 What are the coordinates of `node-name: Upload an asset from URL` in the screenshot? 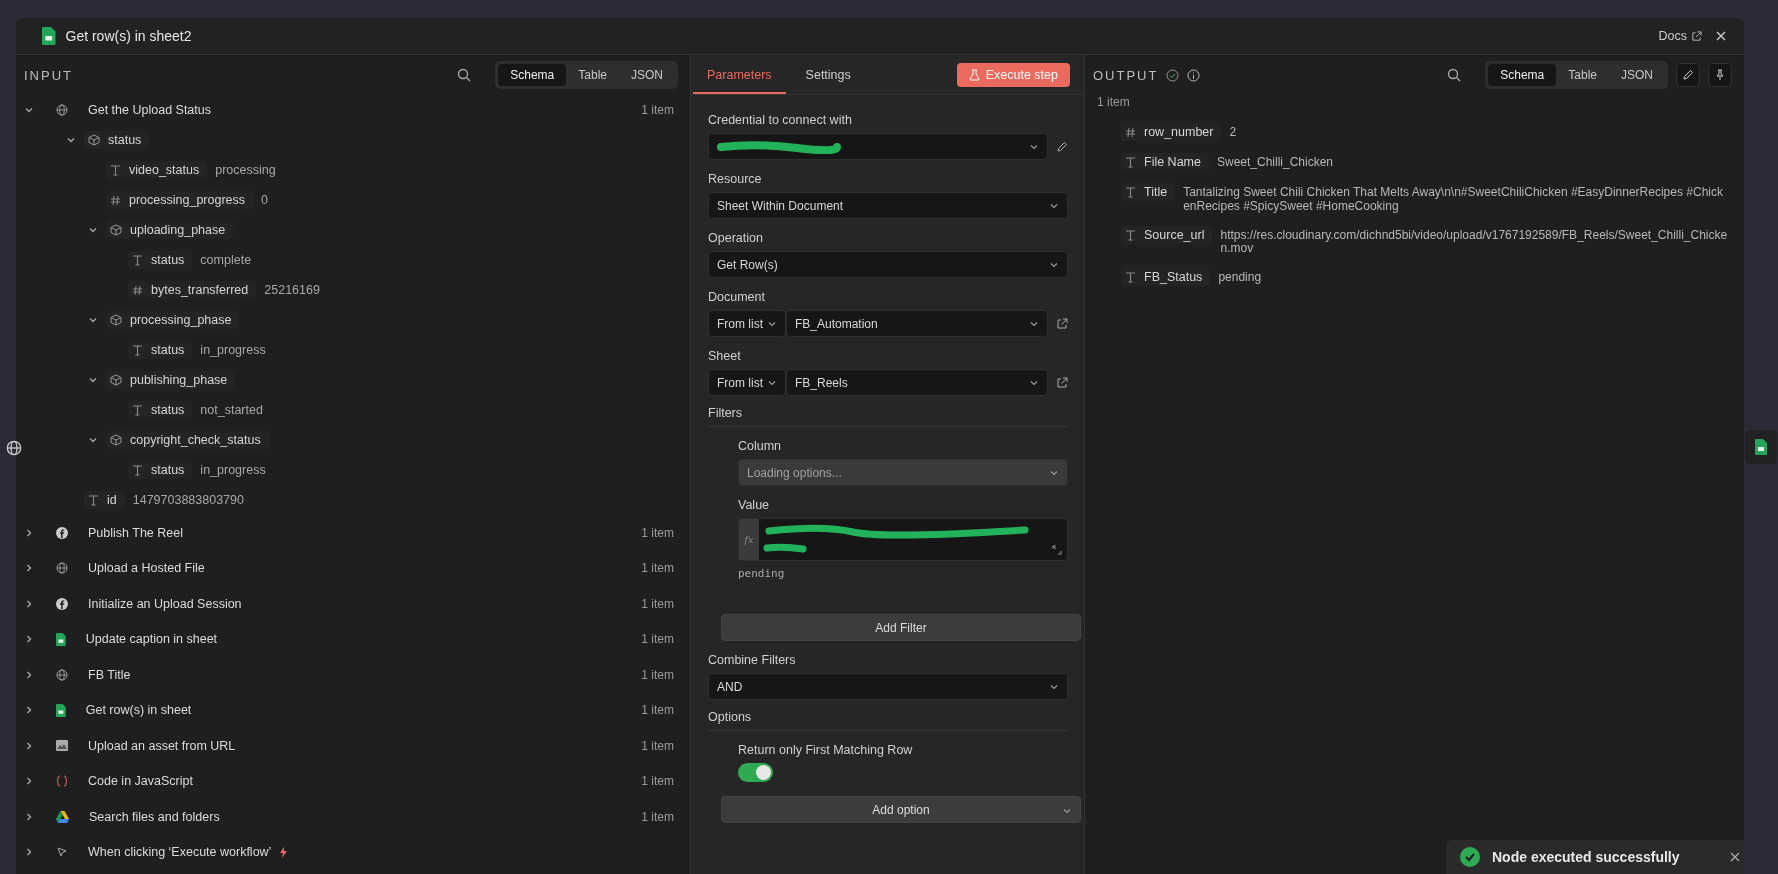 It's located at (162, 745).